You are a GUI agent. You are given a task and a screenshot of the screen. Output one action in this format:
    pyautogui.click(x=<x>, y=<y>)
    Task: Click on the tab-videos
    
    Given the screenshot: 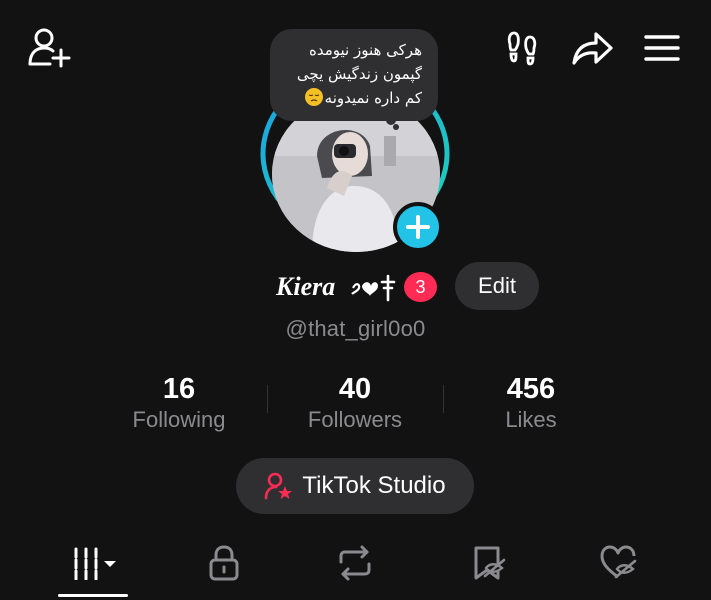 What is the action you would take?
    pyautogui.click(x=96, y=563)
    